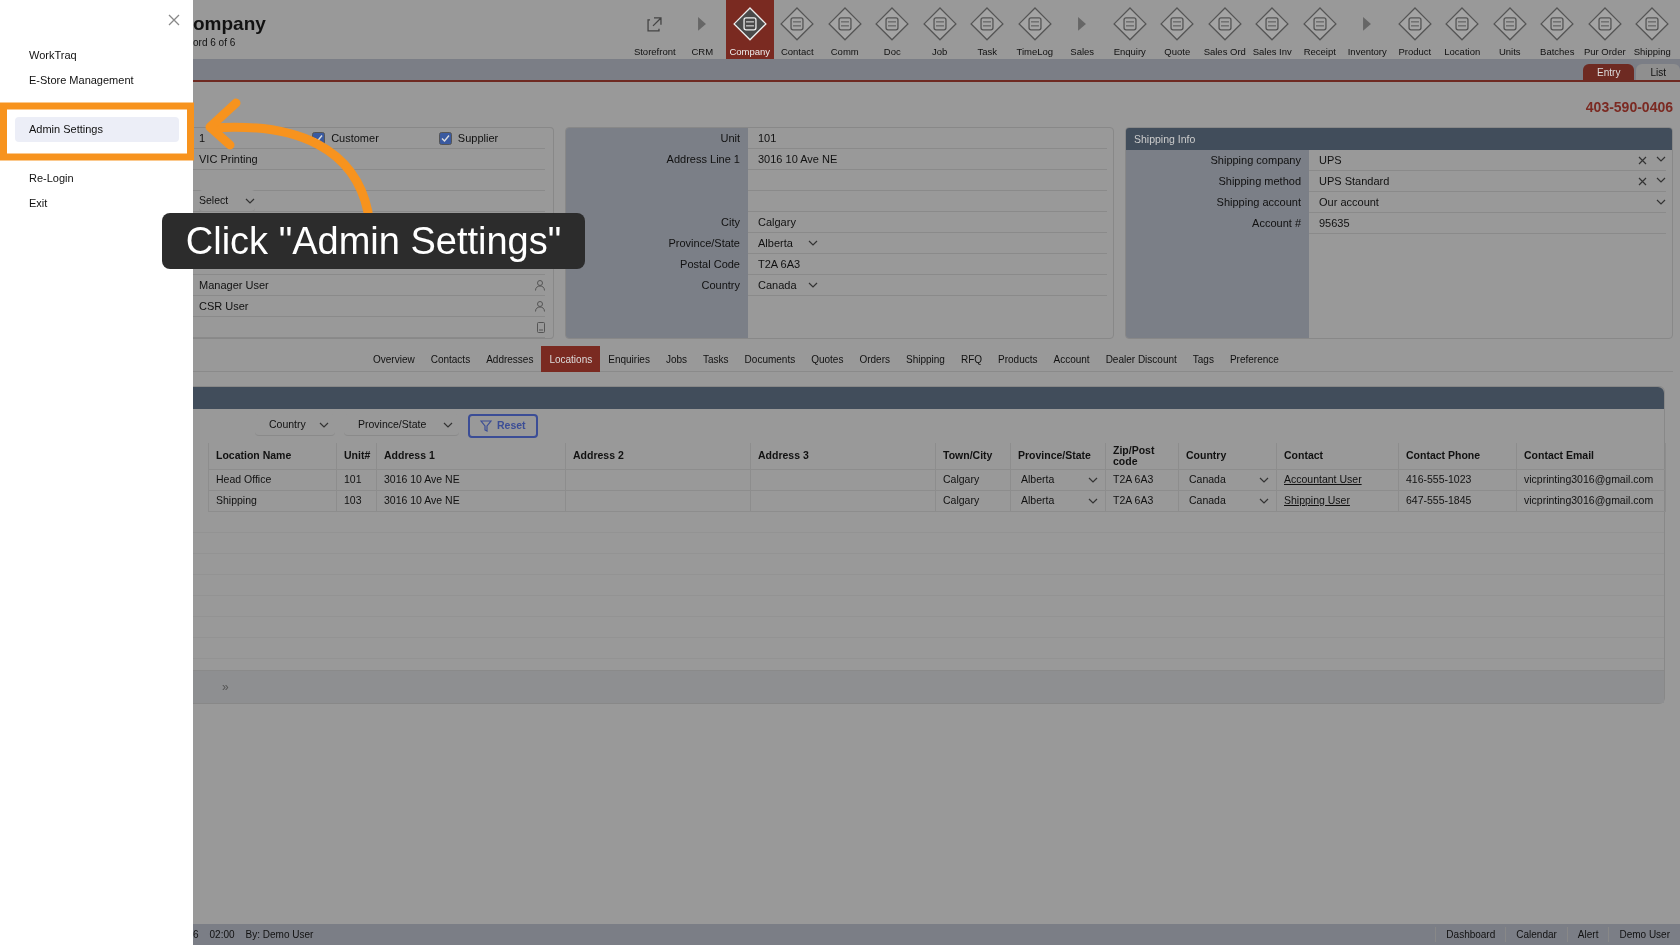 The image size is (1680, 945). What do you see at coordinates (1658, 72) in the screenshot?
I see `view-tab: List` at bounding box center [1658, 72].